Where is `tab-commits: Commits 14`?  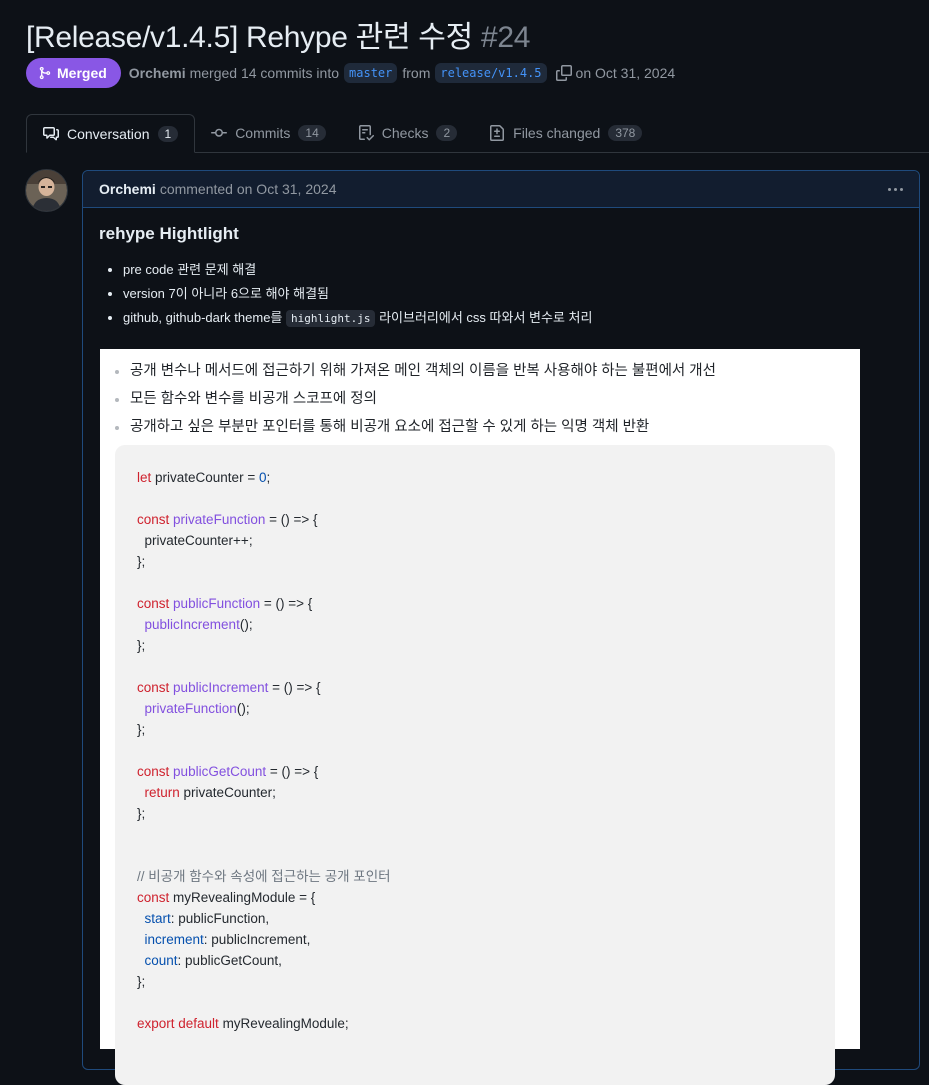 tab-commits: Commits 14 is located at coordinates (268, 133).